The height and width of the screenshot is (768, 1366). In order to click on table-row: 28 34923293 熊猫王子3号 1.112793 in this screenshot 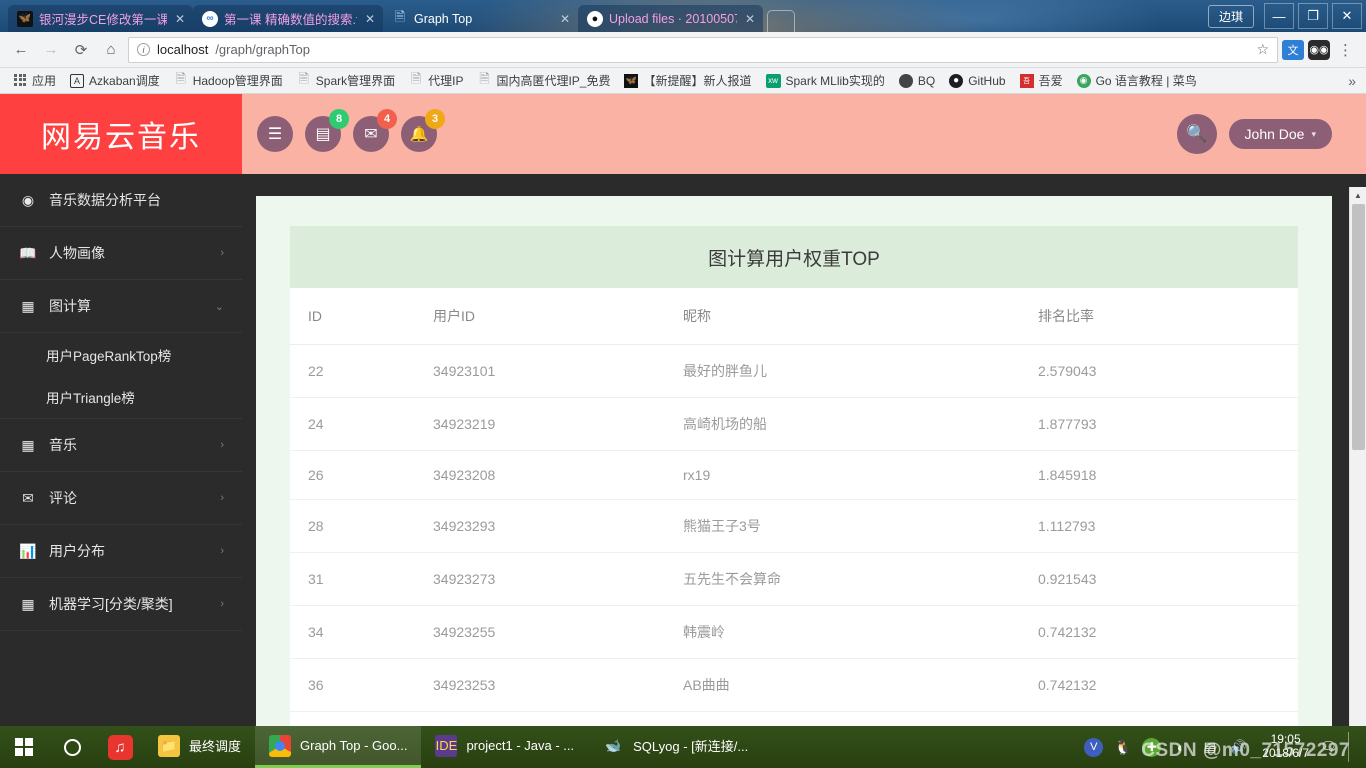, I will do `click(794, 526)`.